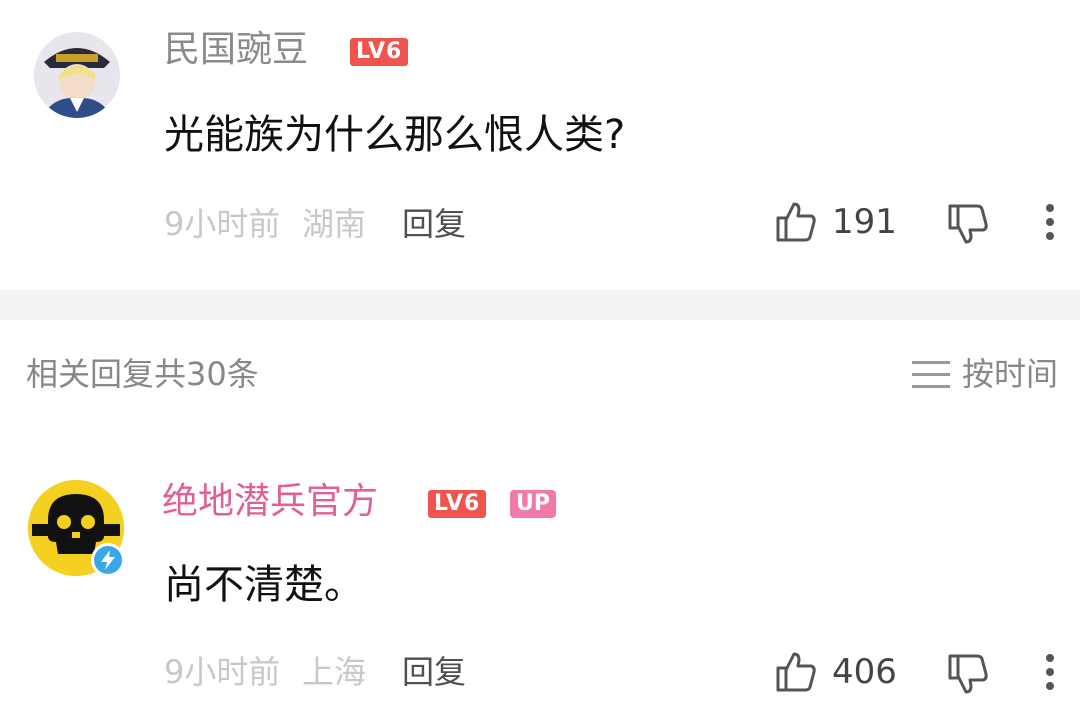  Describe the element at coordinates (930, 374) in the screenshot. I see `sort-lines-icon` at that location.